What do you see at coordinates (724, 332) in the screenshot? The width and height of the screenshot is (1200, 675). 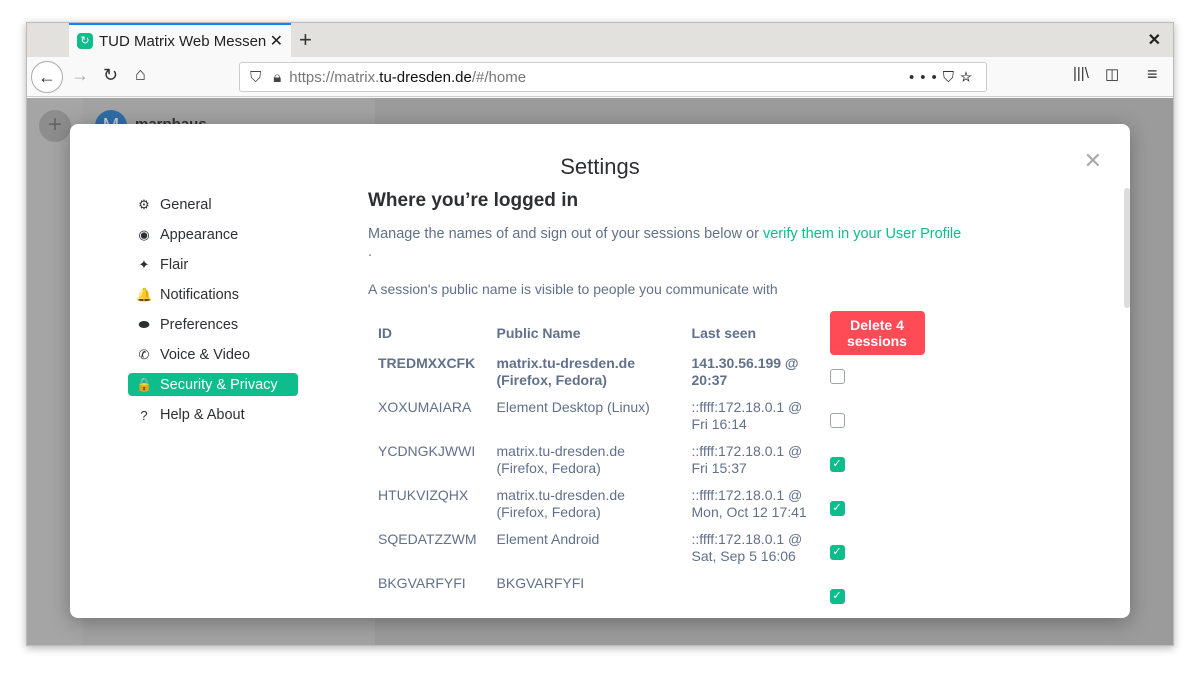 I see `column-last-seen: Last seen` at bounding box center [724, 332].